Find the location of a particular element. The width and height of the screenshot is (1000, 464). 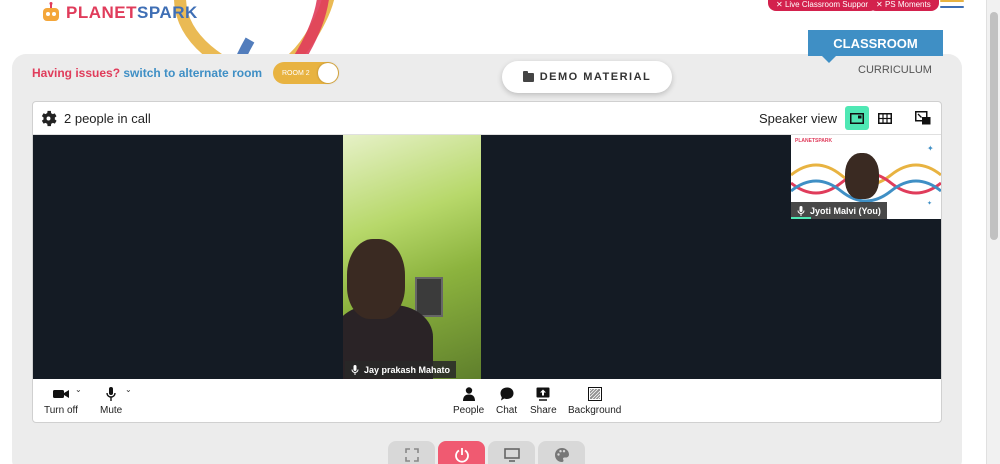

main-participant-name-tag: Jay prakash Mahato is located at coordinates (401, 369).